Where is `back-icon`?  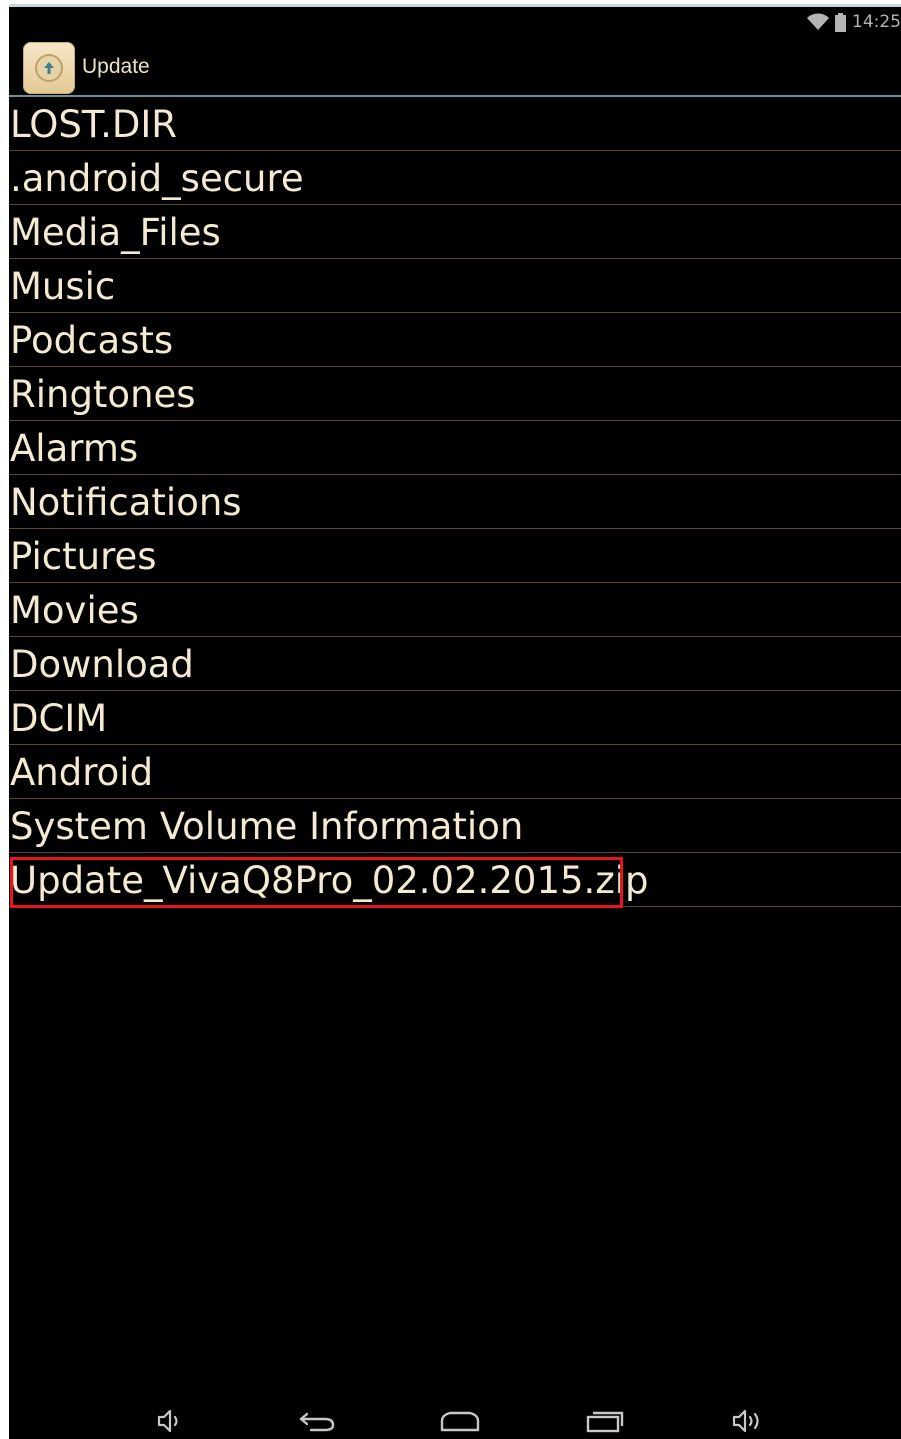
back-icon is located at coordinates (317, 1421).